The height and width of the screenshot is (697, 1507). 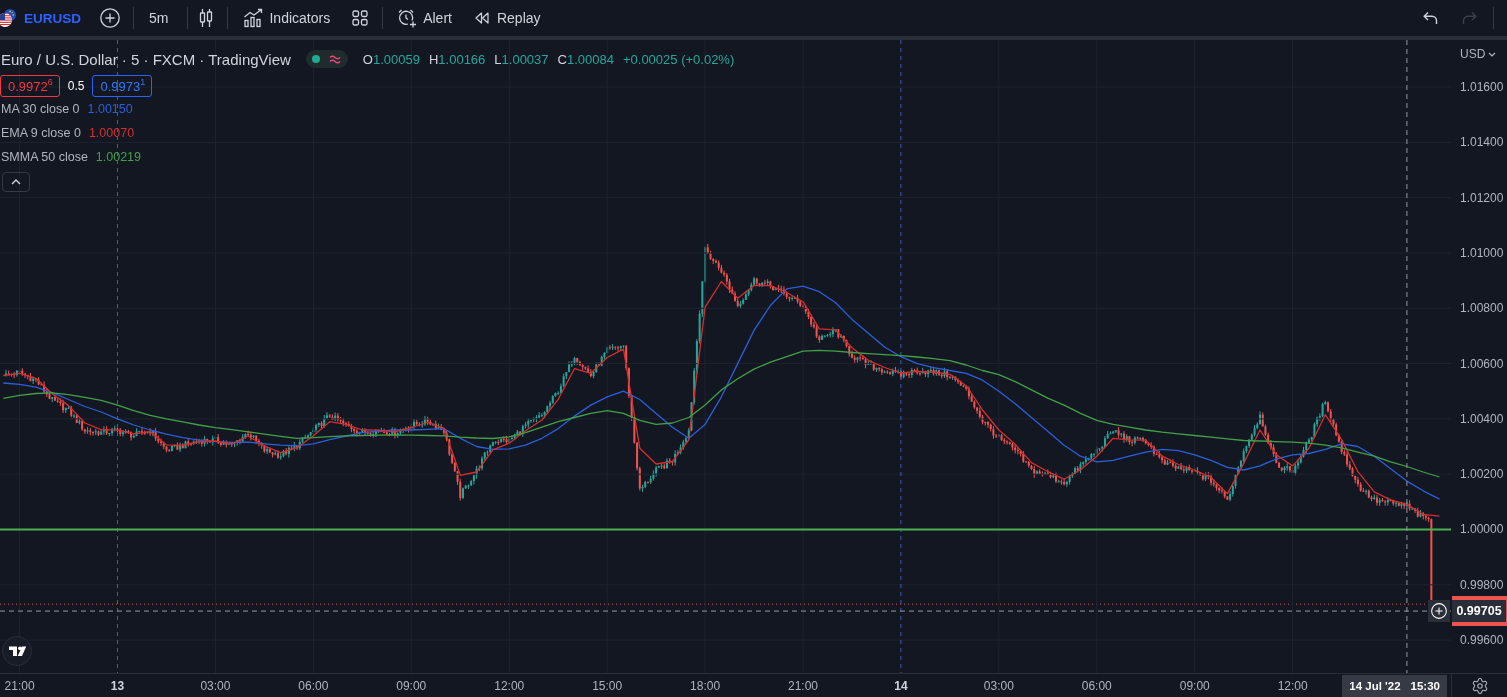 What do you see at coordinates (1482, 142) in the screenshot?
I see `price-tick-label: 1.01400` at bounding box center [1482, 142].